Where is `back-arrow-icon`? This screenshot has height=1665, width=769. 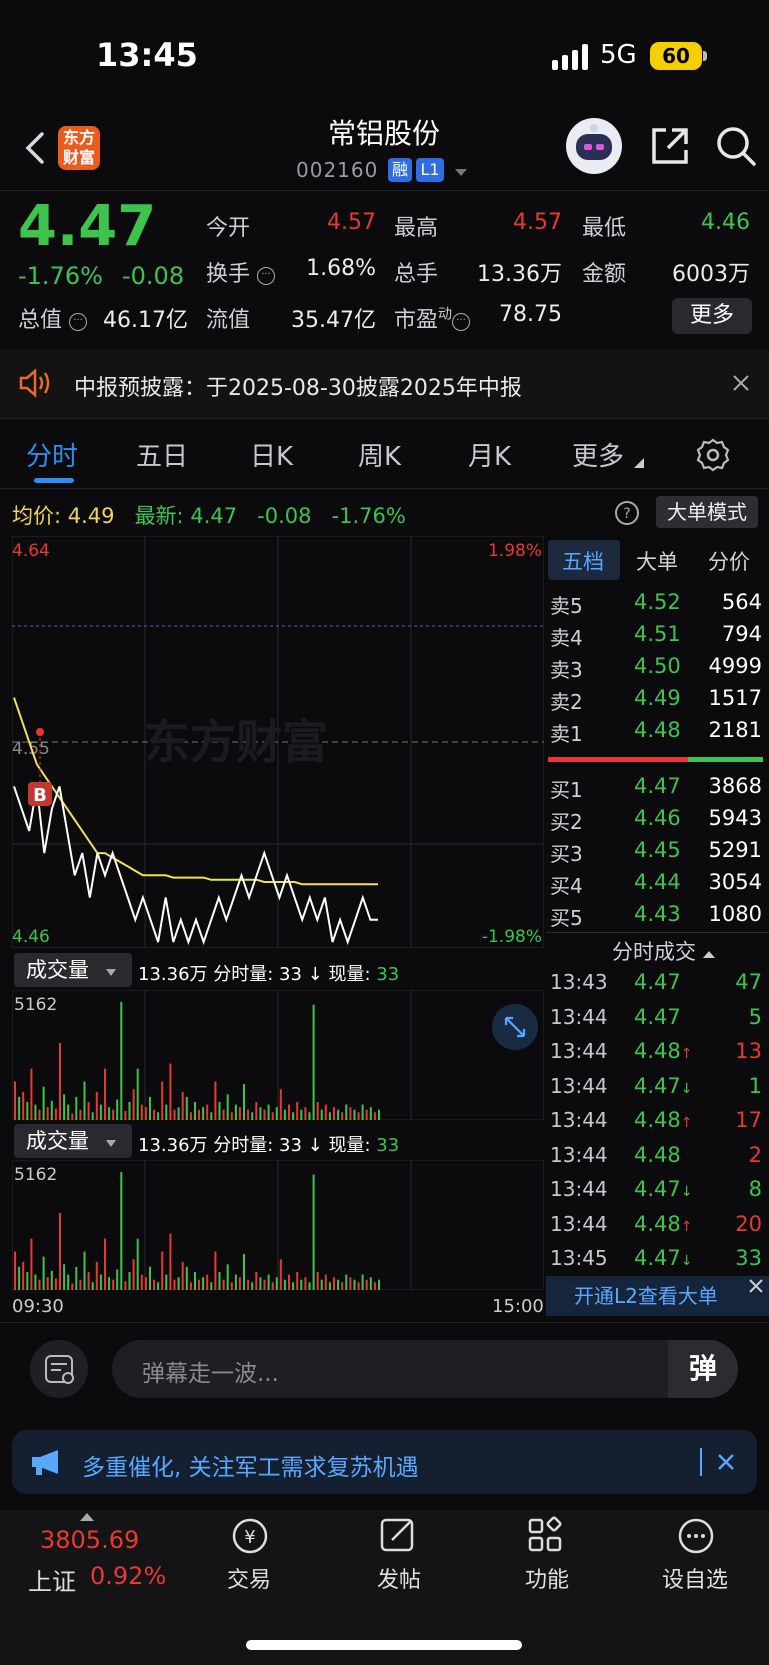 back-arrow-icon is located at coordinates (38, 148).